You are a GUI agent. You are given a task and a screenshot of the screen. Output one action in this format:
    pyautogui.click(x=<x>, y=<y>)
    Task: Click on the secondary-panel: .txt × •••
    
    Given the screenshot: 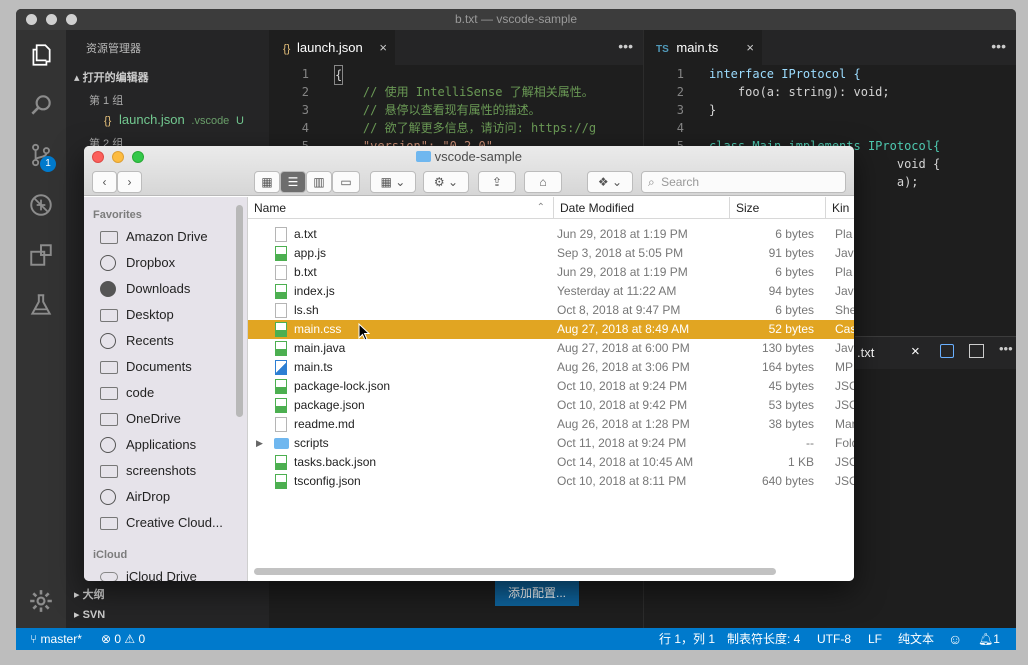 What is the action you would take?
    pyautogui.click(x=935, y=482)
    